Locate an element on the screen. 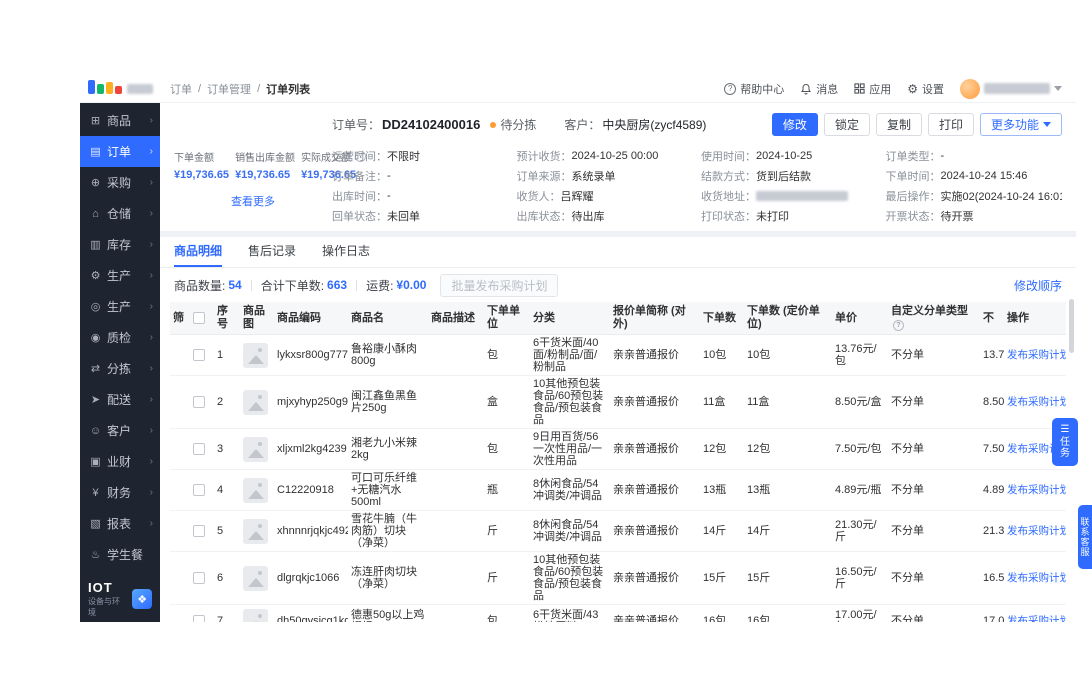  sidebar-item-customers: ☺ 客户 › is located at coordinates (120, 430).